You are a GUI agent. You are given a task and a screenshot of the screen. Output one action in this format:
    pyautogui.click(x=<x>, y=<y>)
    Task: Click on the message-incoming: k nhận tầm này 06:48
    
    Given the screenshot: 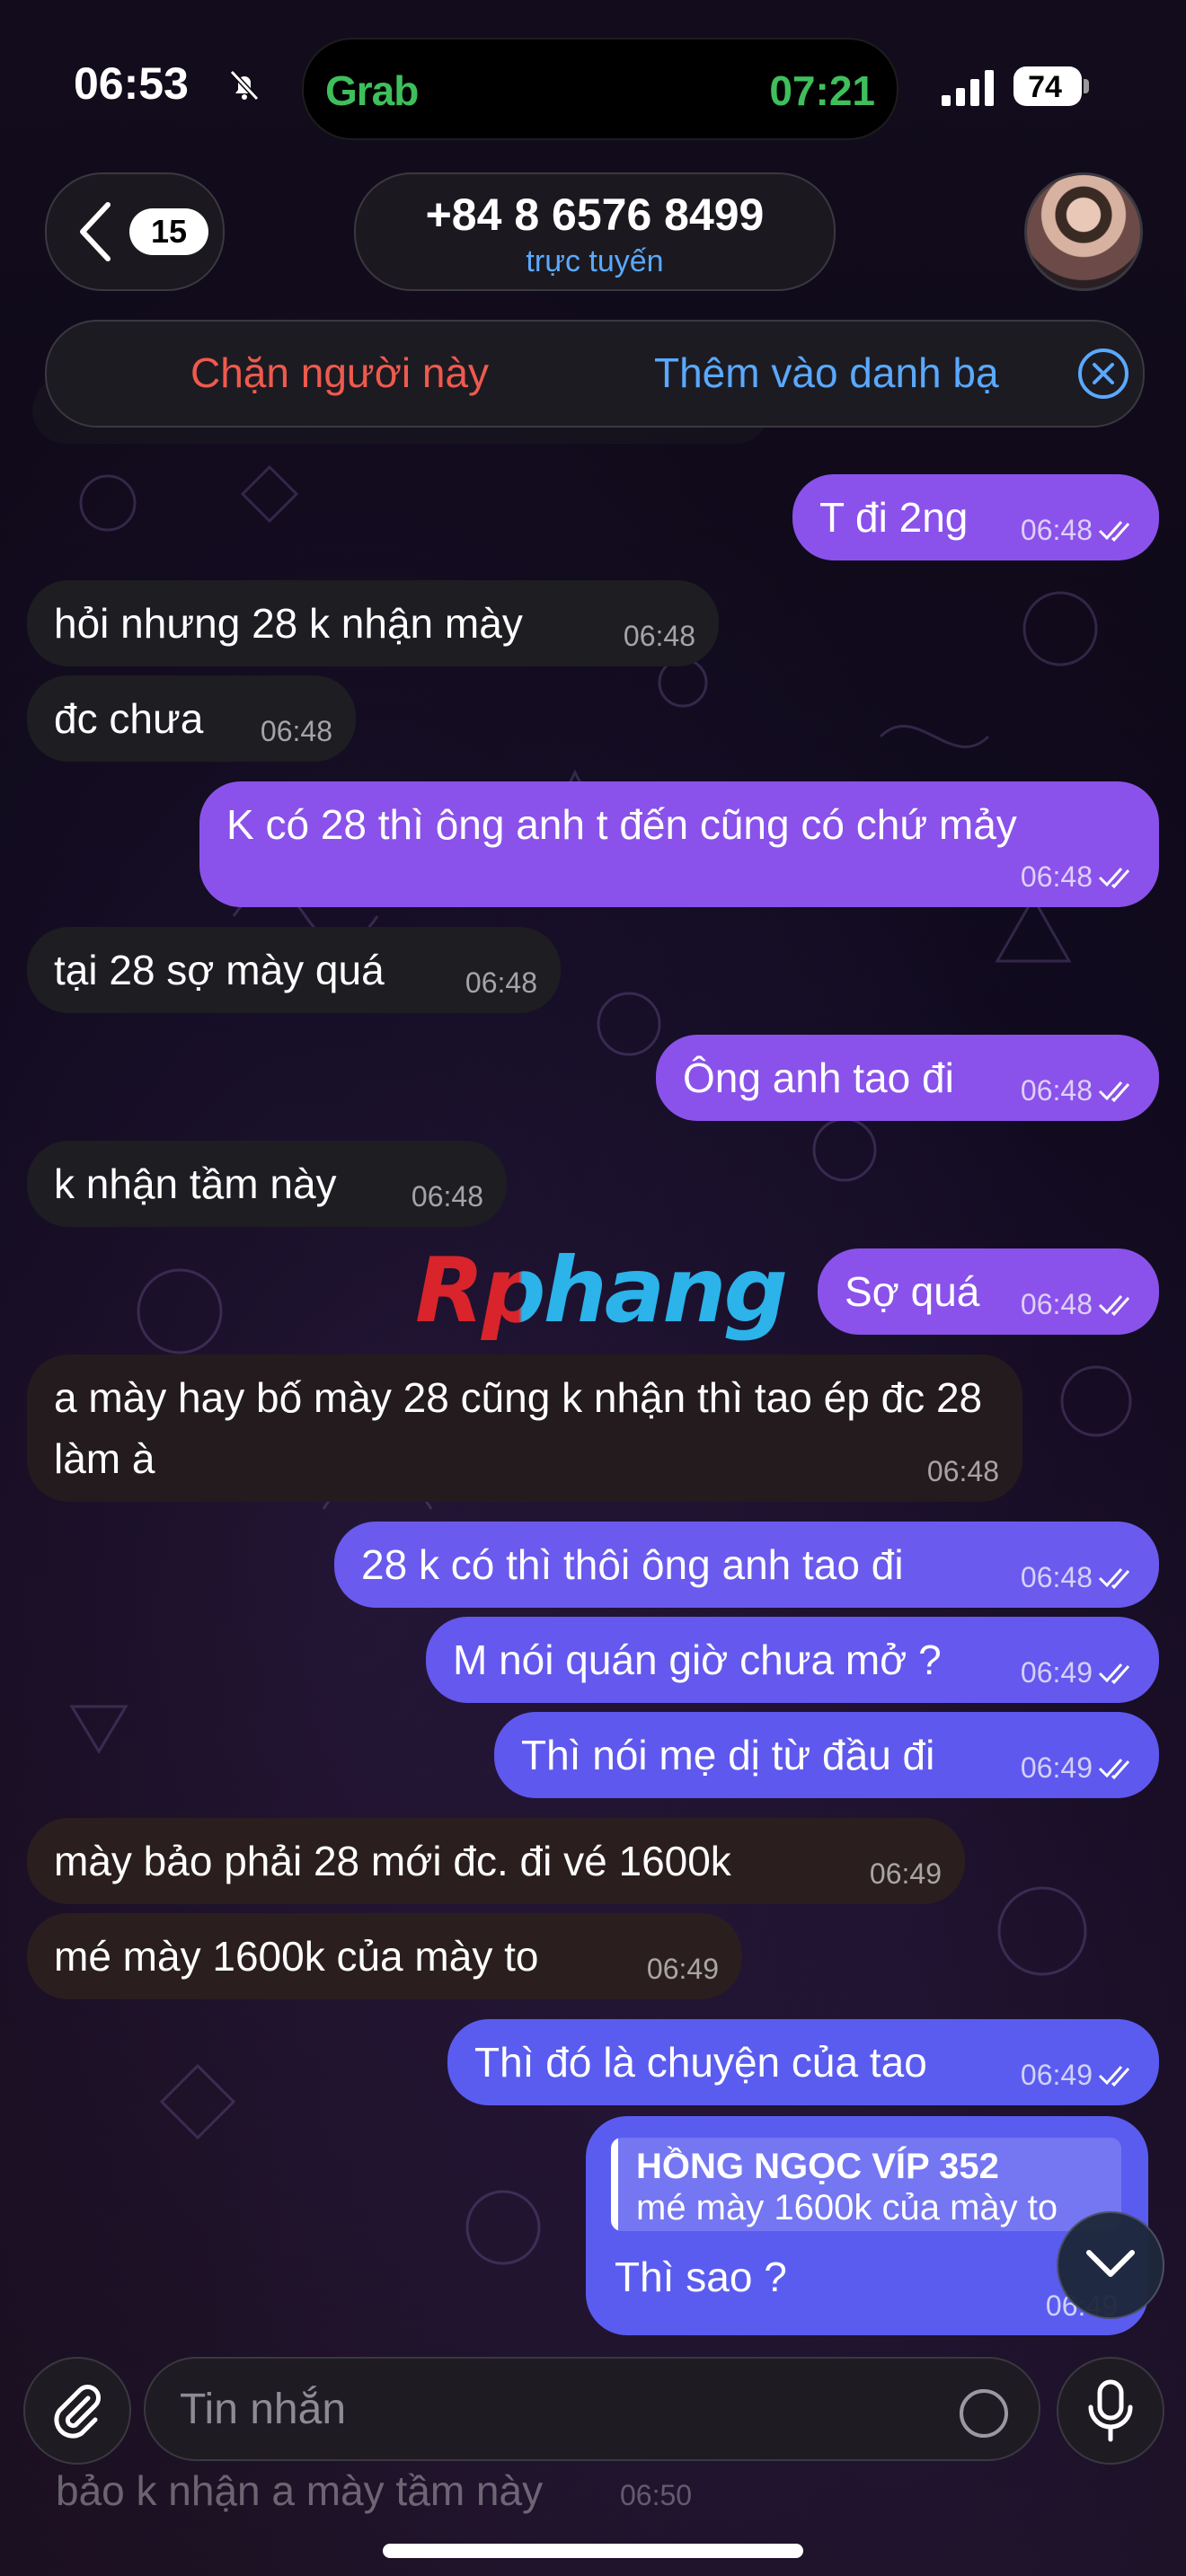 What is the action you would take?
    pyautogui.click(x=267, y=1184)
    